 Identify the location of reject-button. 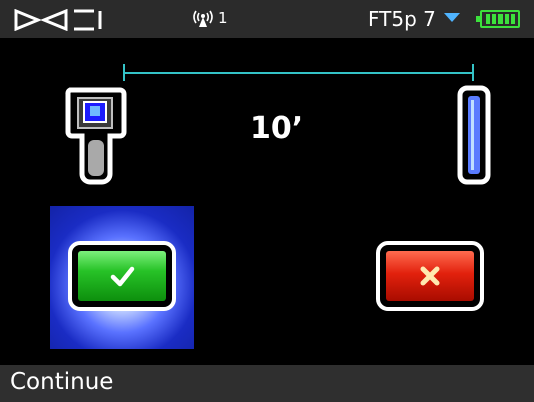
(430, 276).